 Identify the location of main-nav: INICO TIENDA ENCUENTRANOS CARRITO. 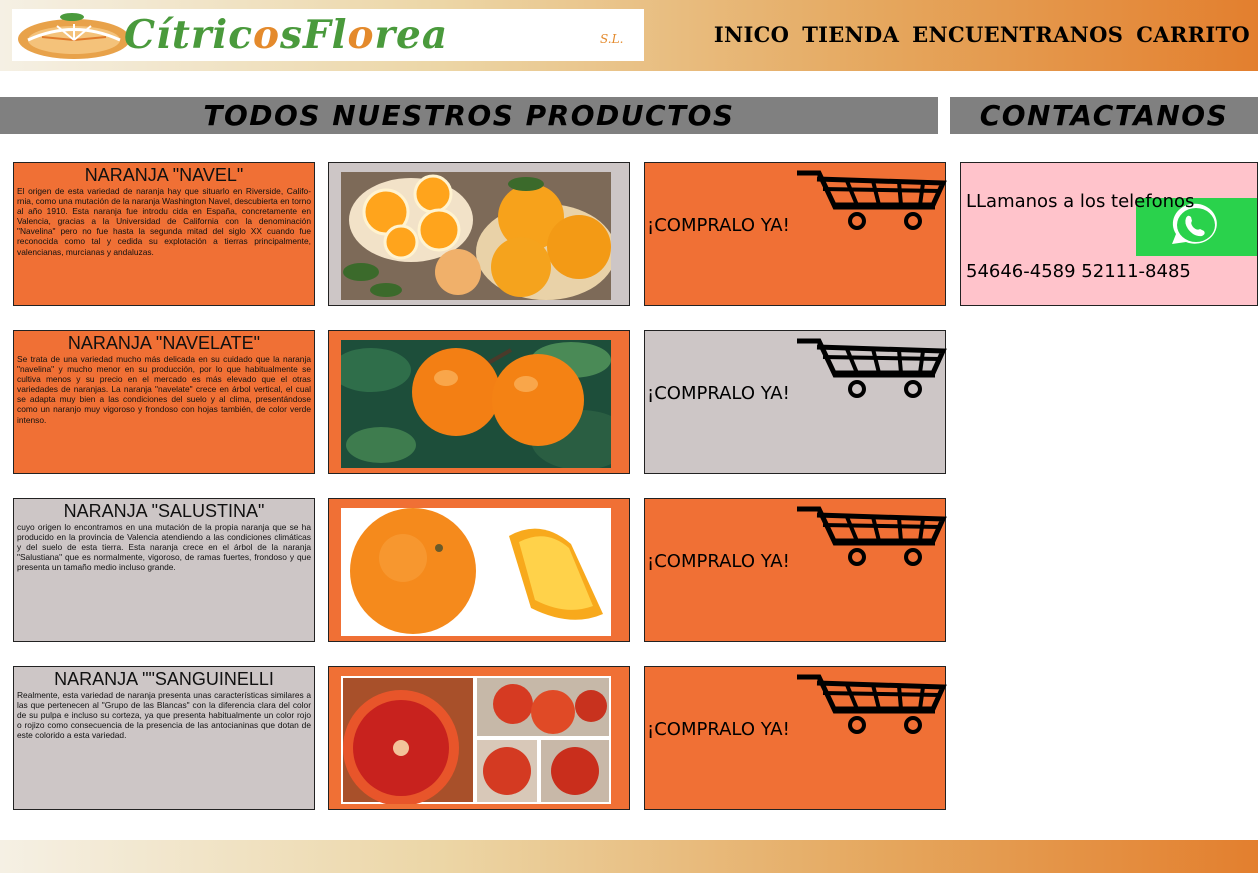
(982, 34).